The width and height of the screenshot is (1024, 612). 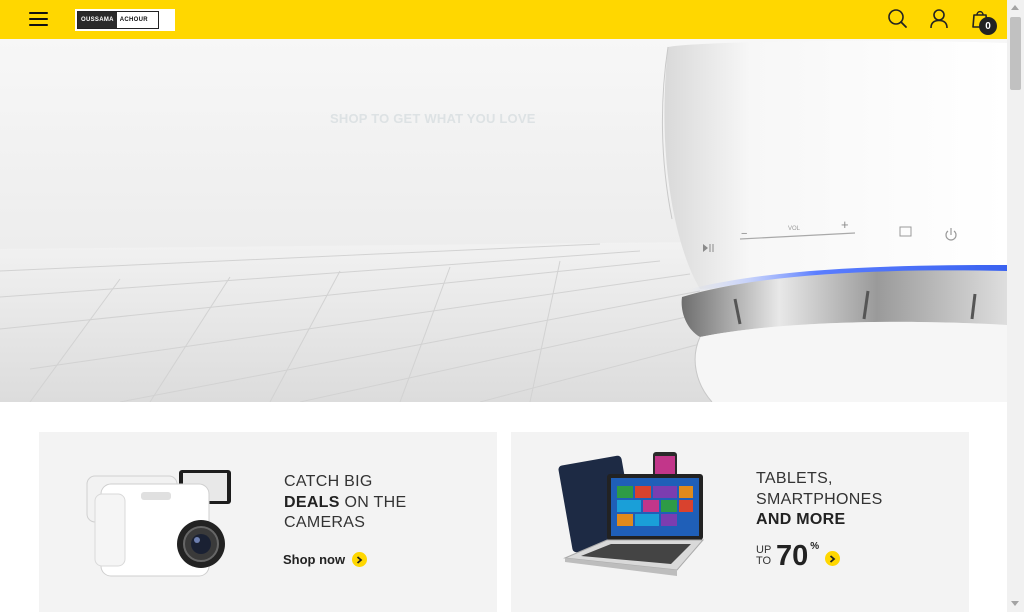 I want to click on page-scrollbar, so click(x=1015, y=306).